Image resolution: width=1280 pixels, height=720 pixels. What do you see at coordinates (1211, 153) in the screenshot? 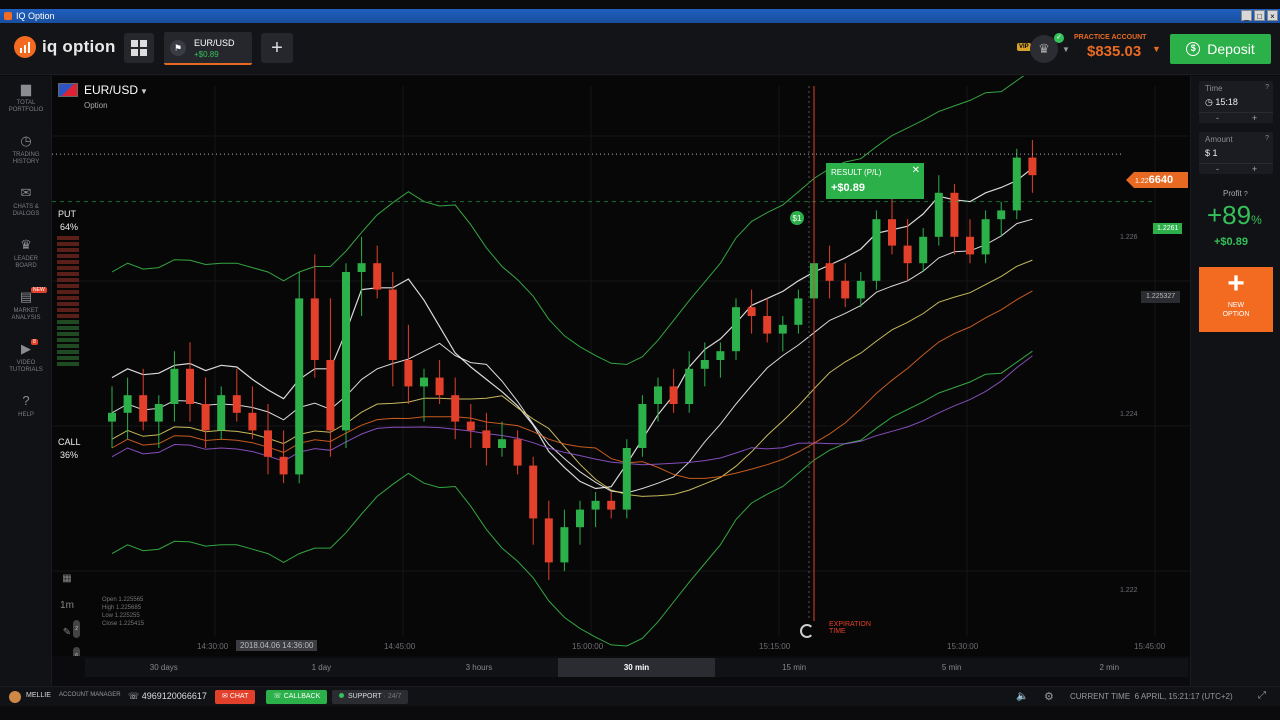
I see `amount-input: $ 1` at bounding box center [1211, 153].